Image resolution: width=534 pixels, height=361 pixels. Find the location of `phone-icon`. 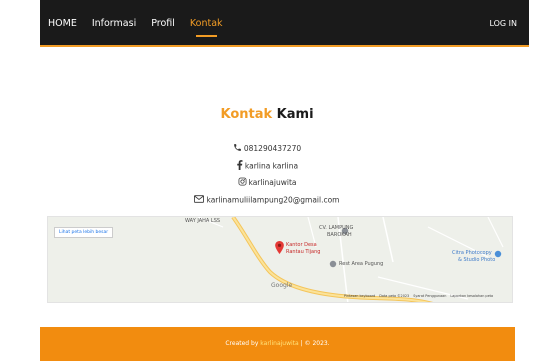

phone-icon is located at coordinates (237, 148).